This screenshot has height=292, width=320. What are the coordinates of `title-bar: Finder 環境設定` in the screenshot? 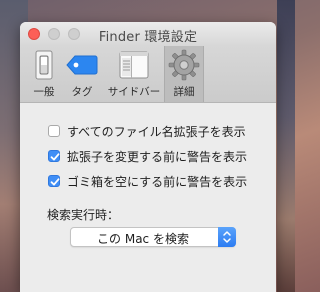 It's located at (148, 34).